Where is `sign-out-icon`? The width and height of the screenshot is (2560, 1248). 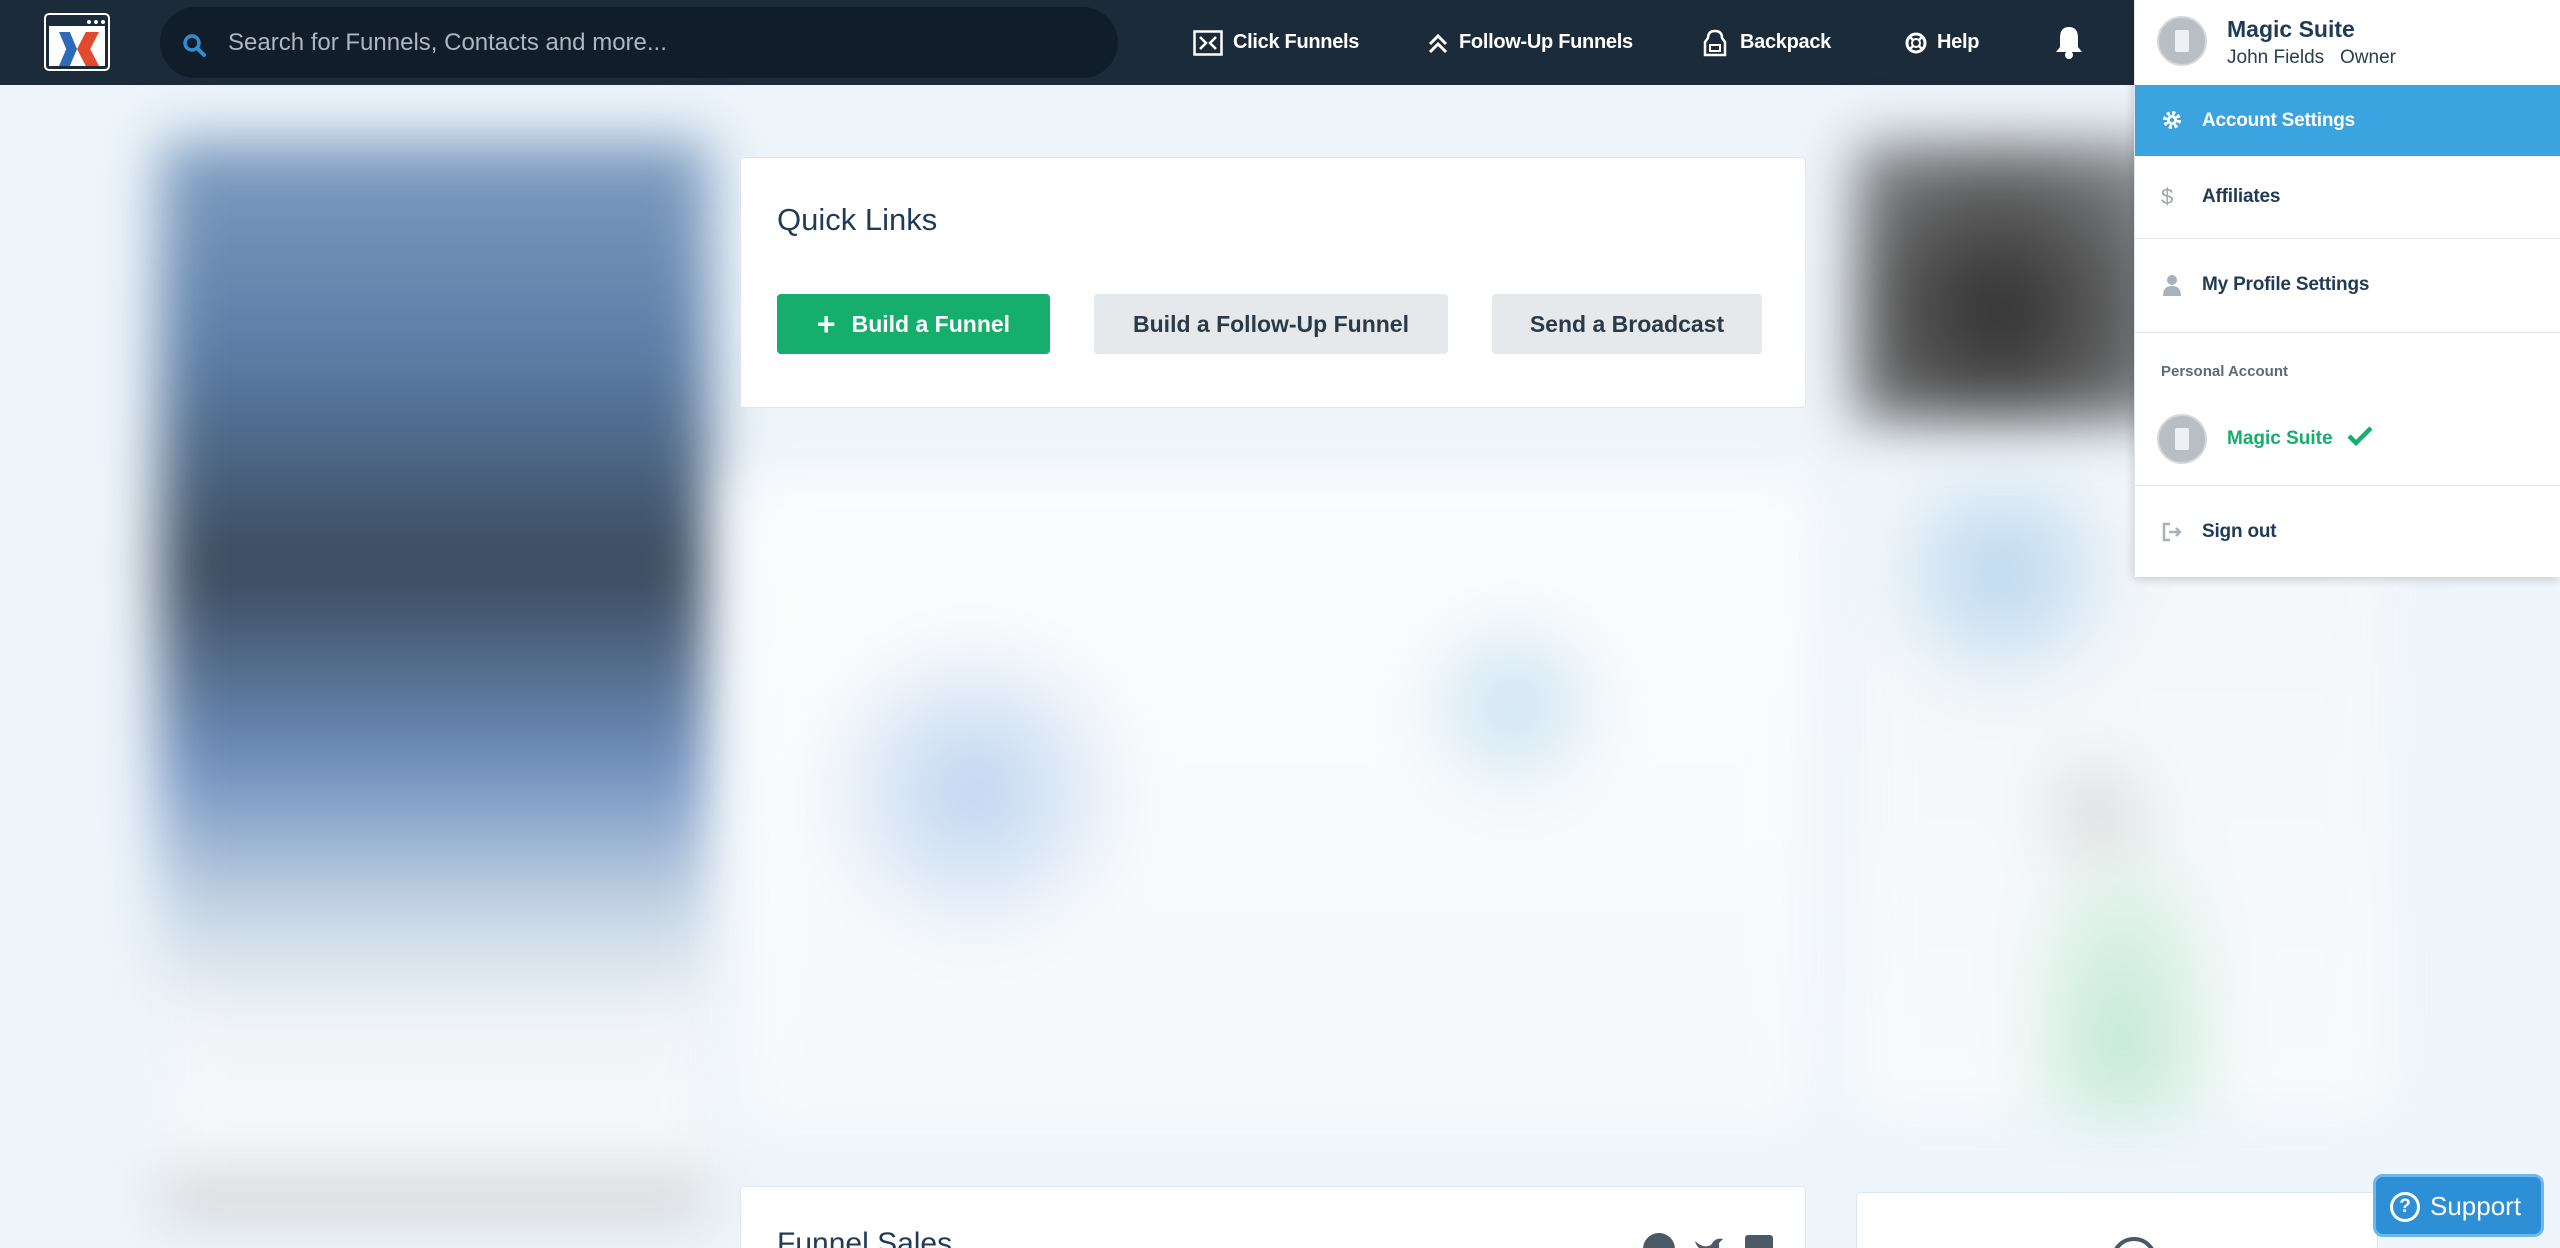
sign-out-icon is located at coordinates (2172, 532).